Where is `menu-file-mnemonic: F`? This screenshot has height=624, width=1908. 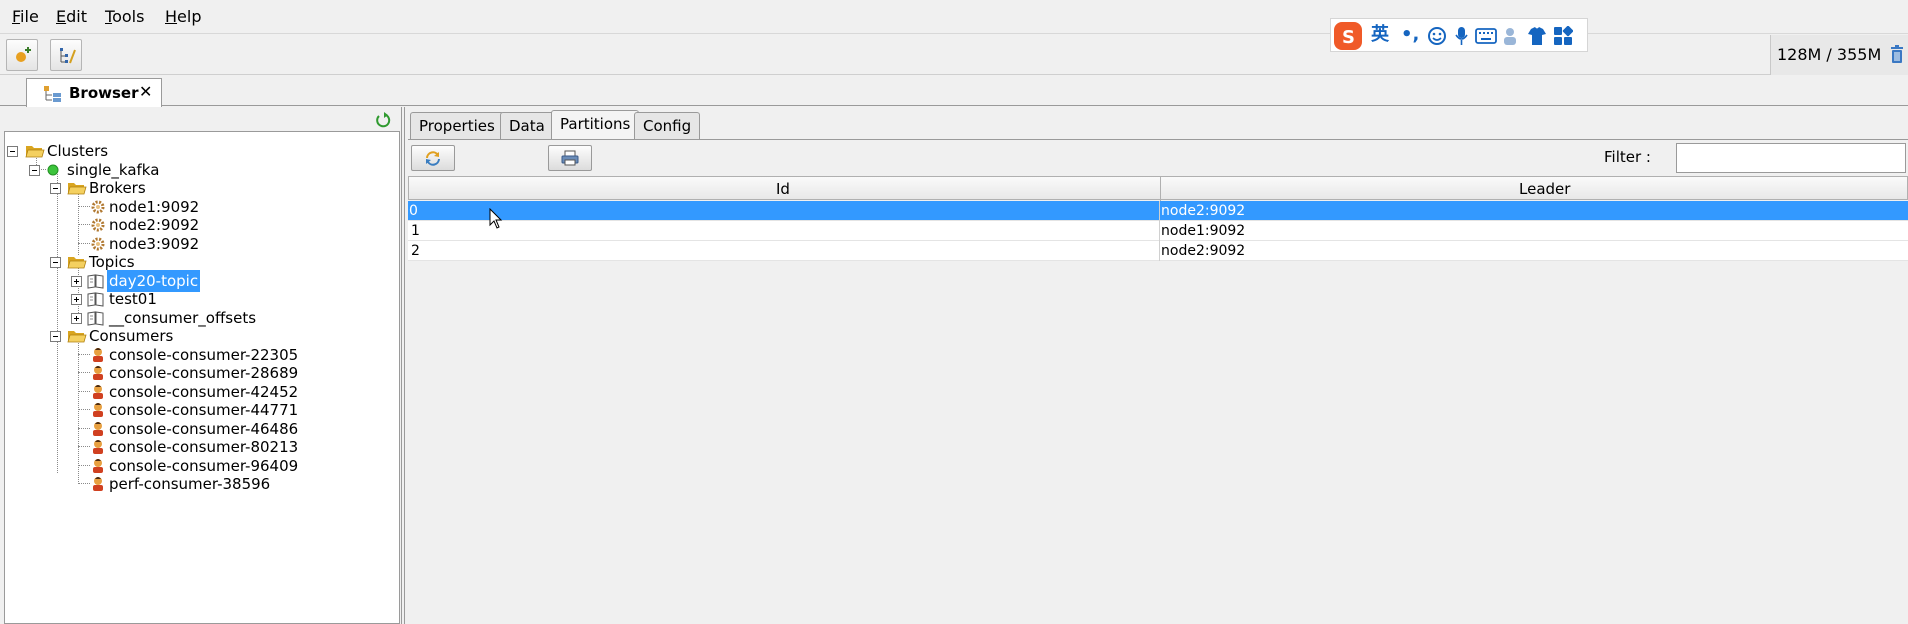 menu-file-mnemonic: F is located at coordinates (16, 16).